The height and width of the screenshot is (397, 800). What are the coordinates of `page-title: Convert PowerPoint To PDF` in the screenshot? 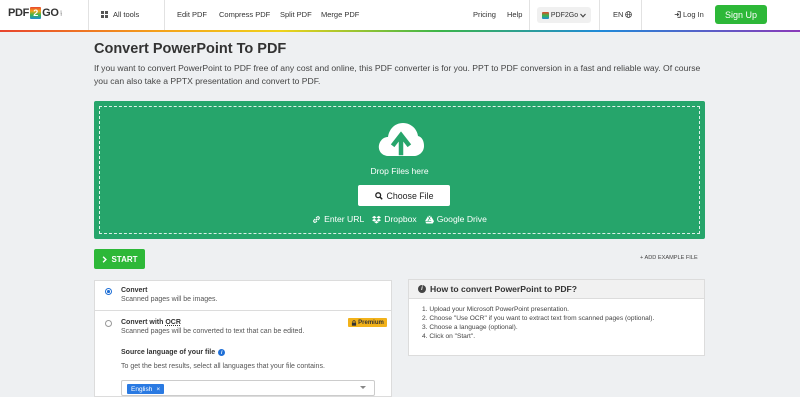 It's located at (190, 49).